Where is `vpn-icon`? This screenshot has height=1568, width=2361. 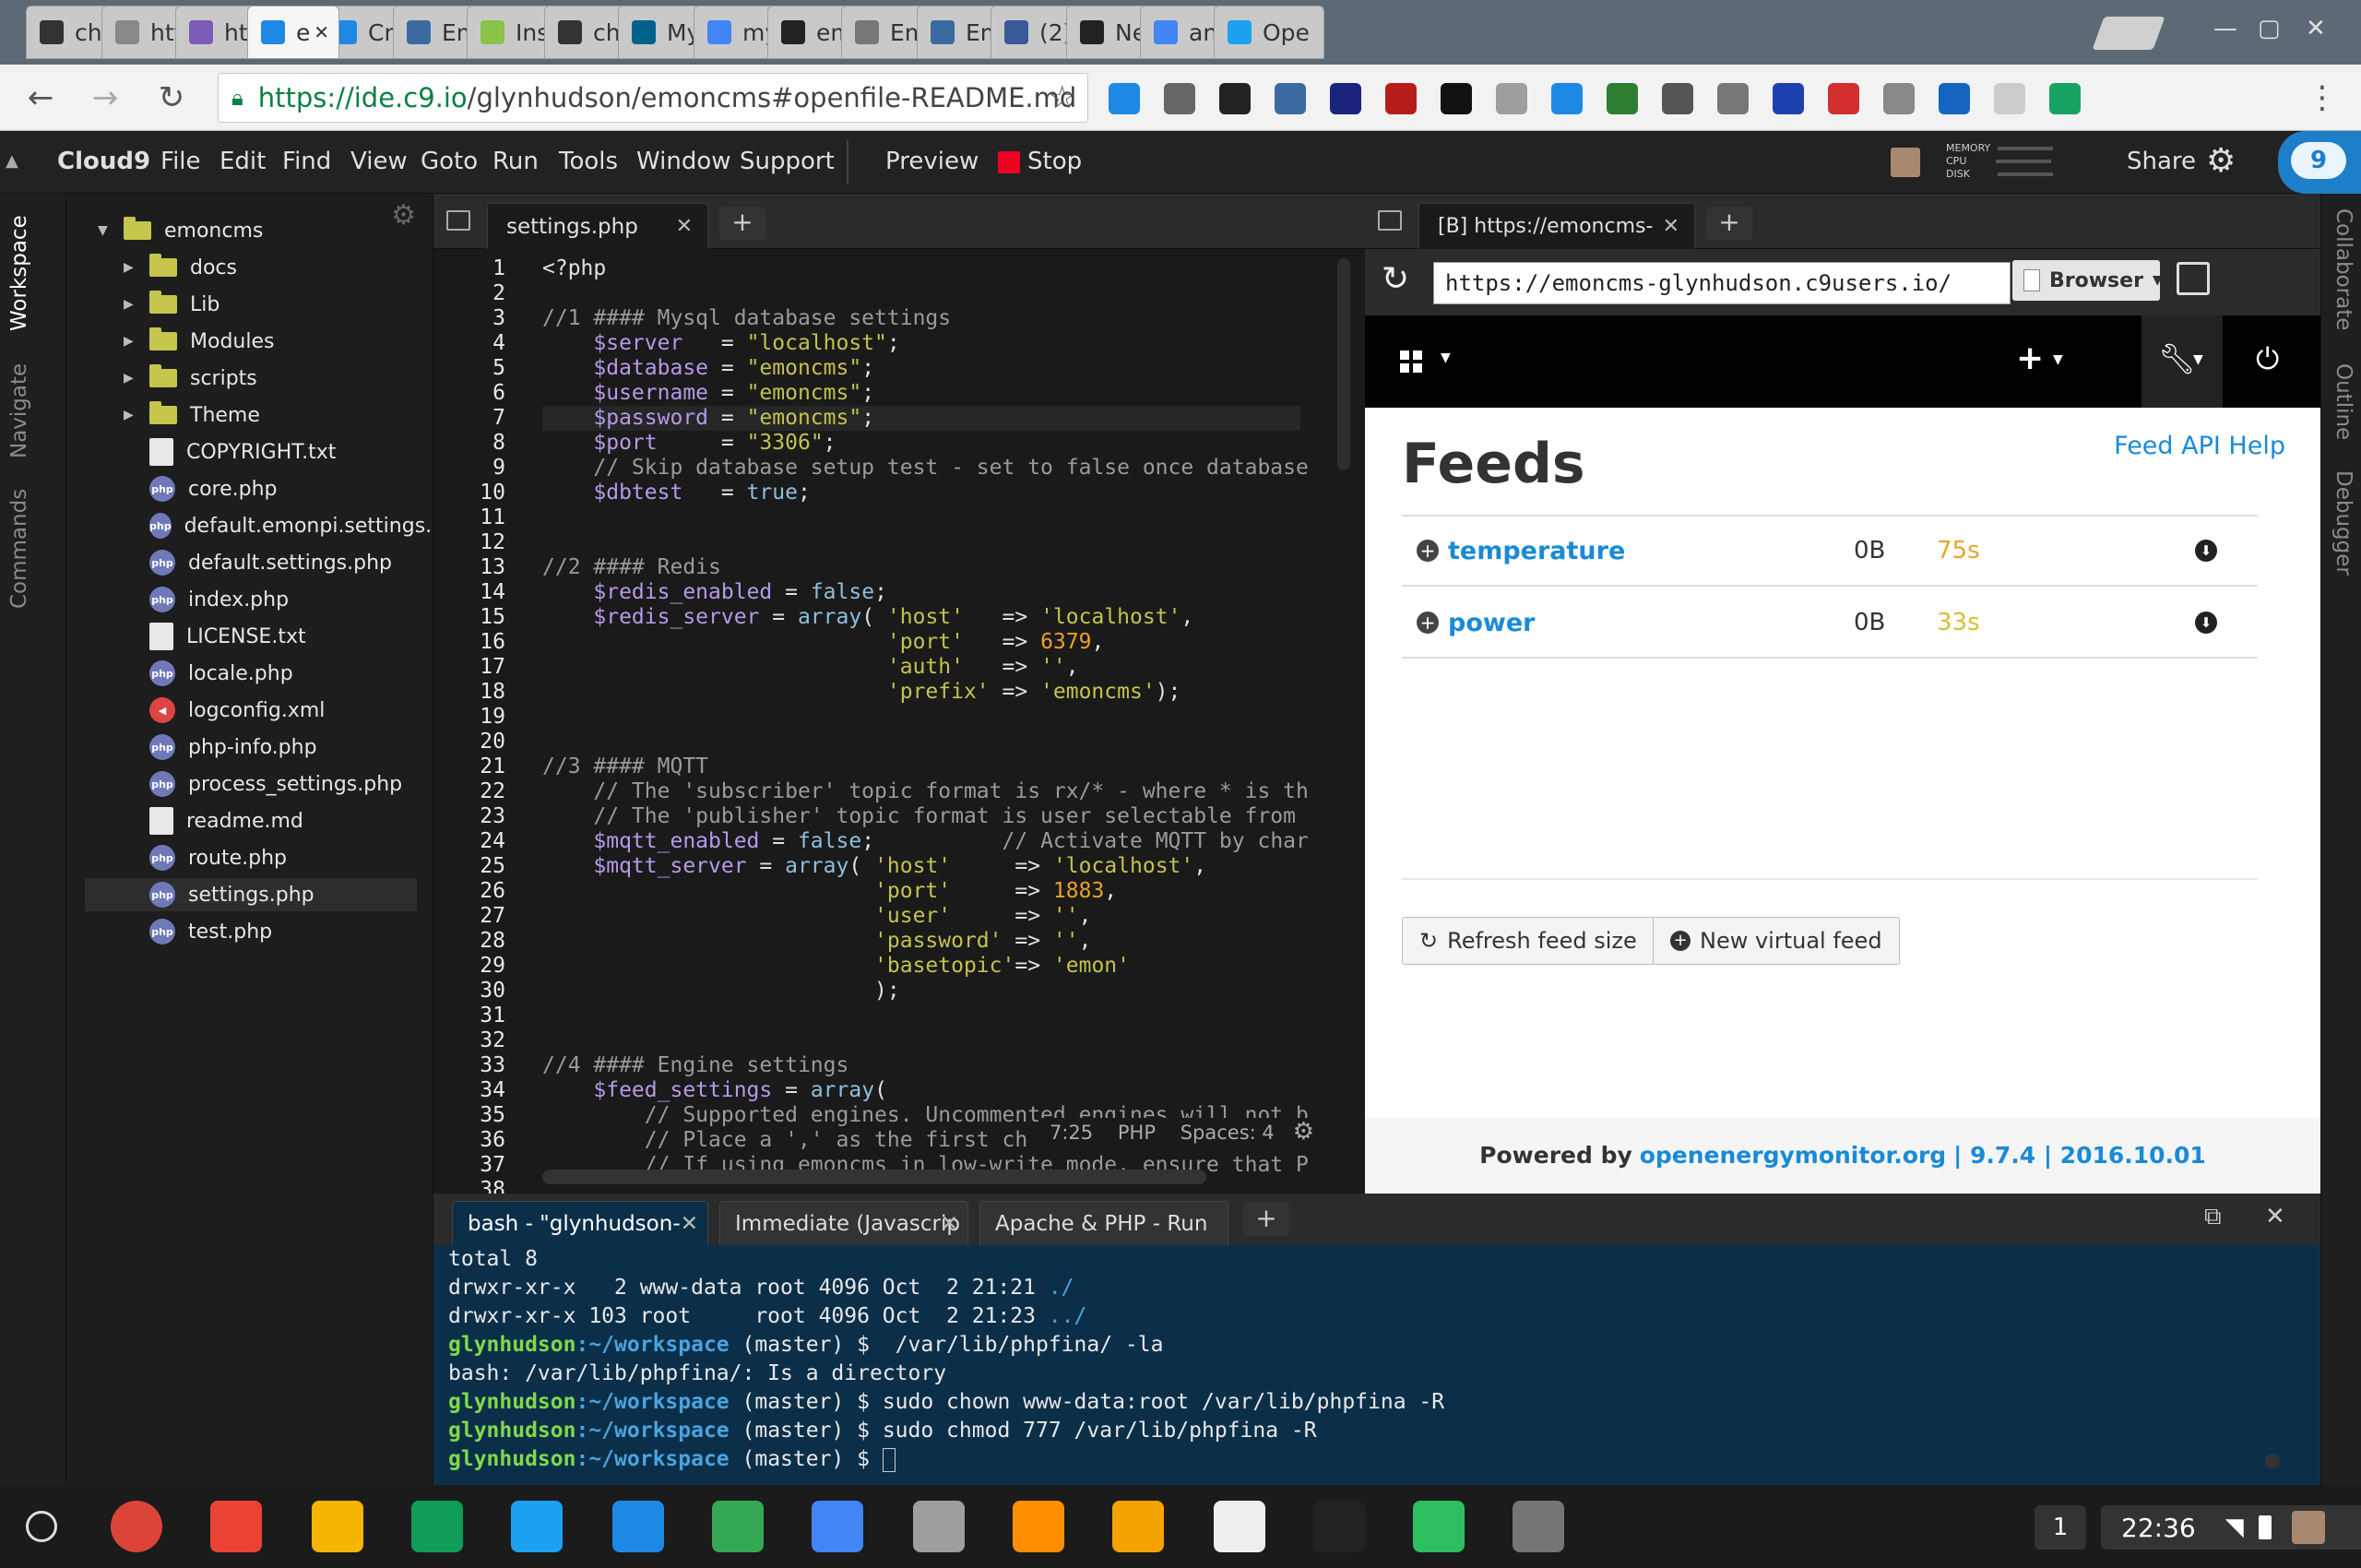 vpn-icon is located at coordinates (1954, 98).